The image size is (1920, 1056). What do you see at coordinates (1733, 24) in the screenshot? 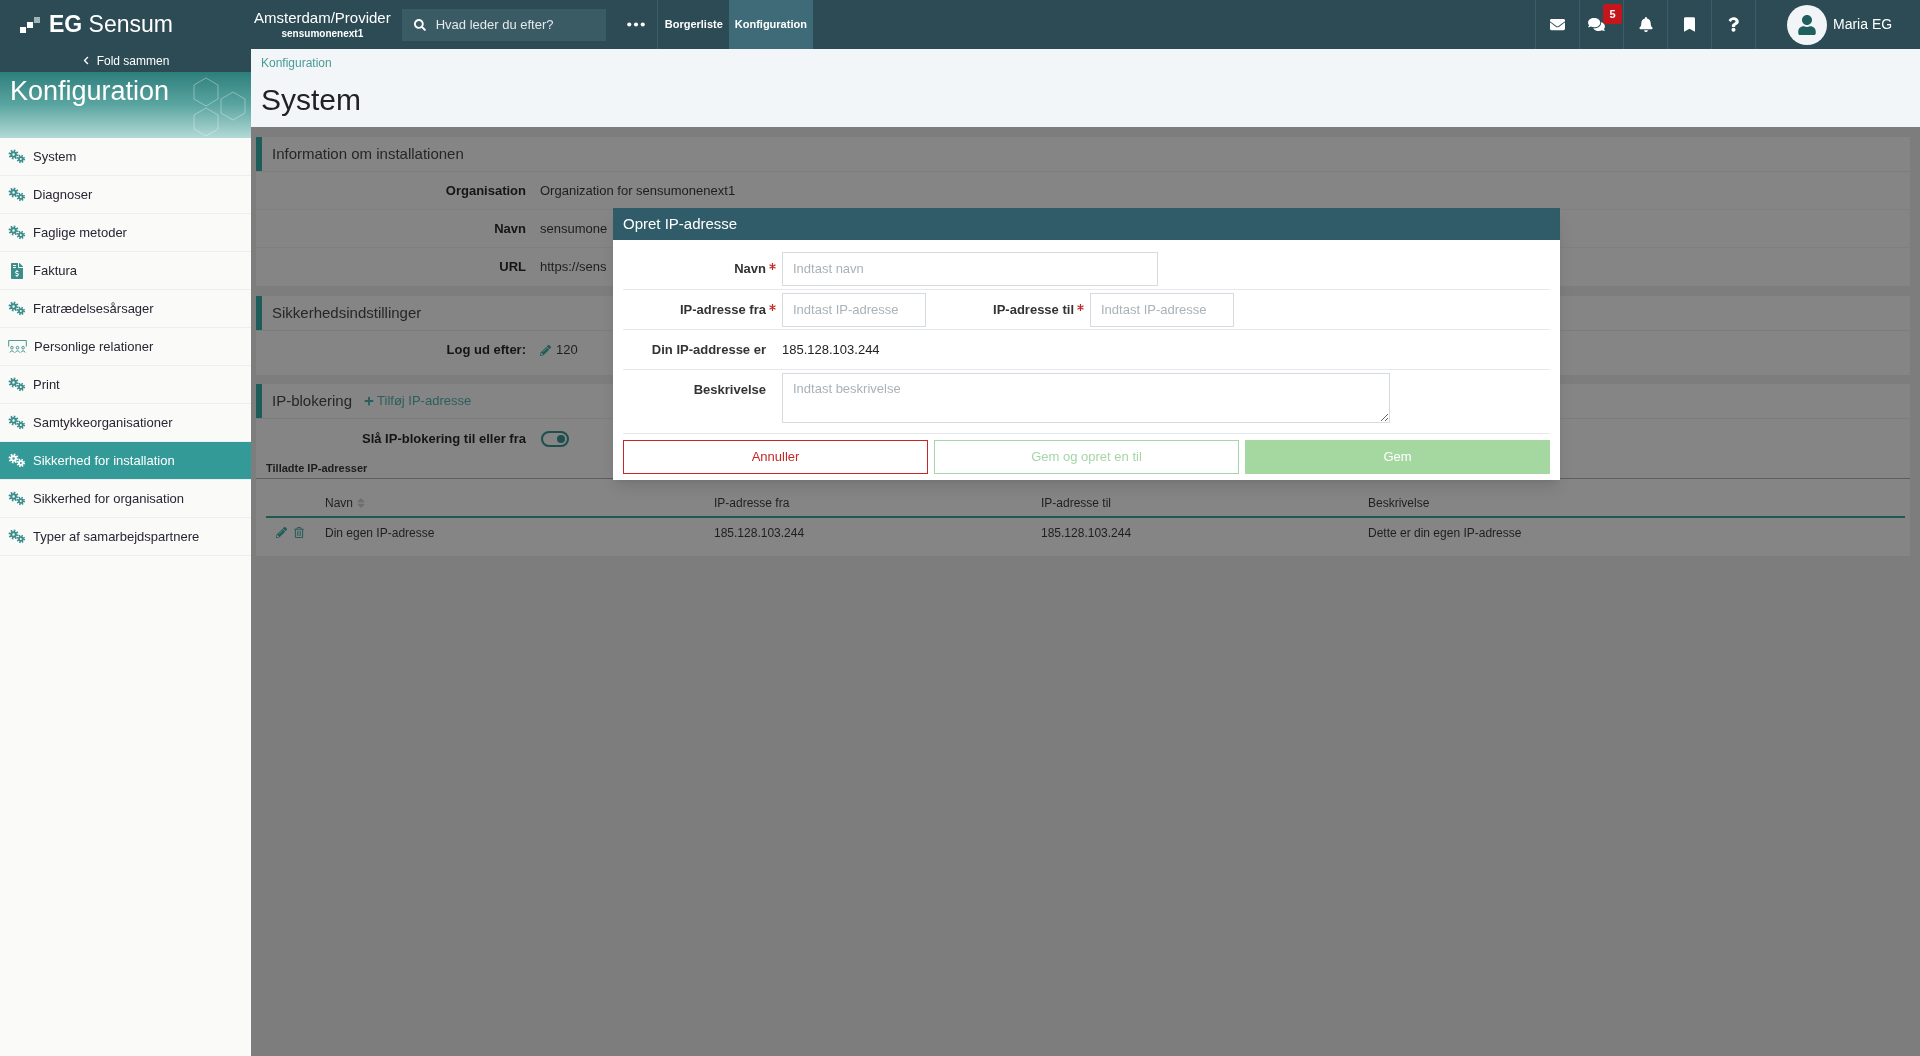
I see `help-icon` at bounding box center [1733, 24].